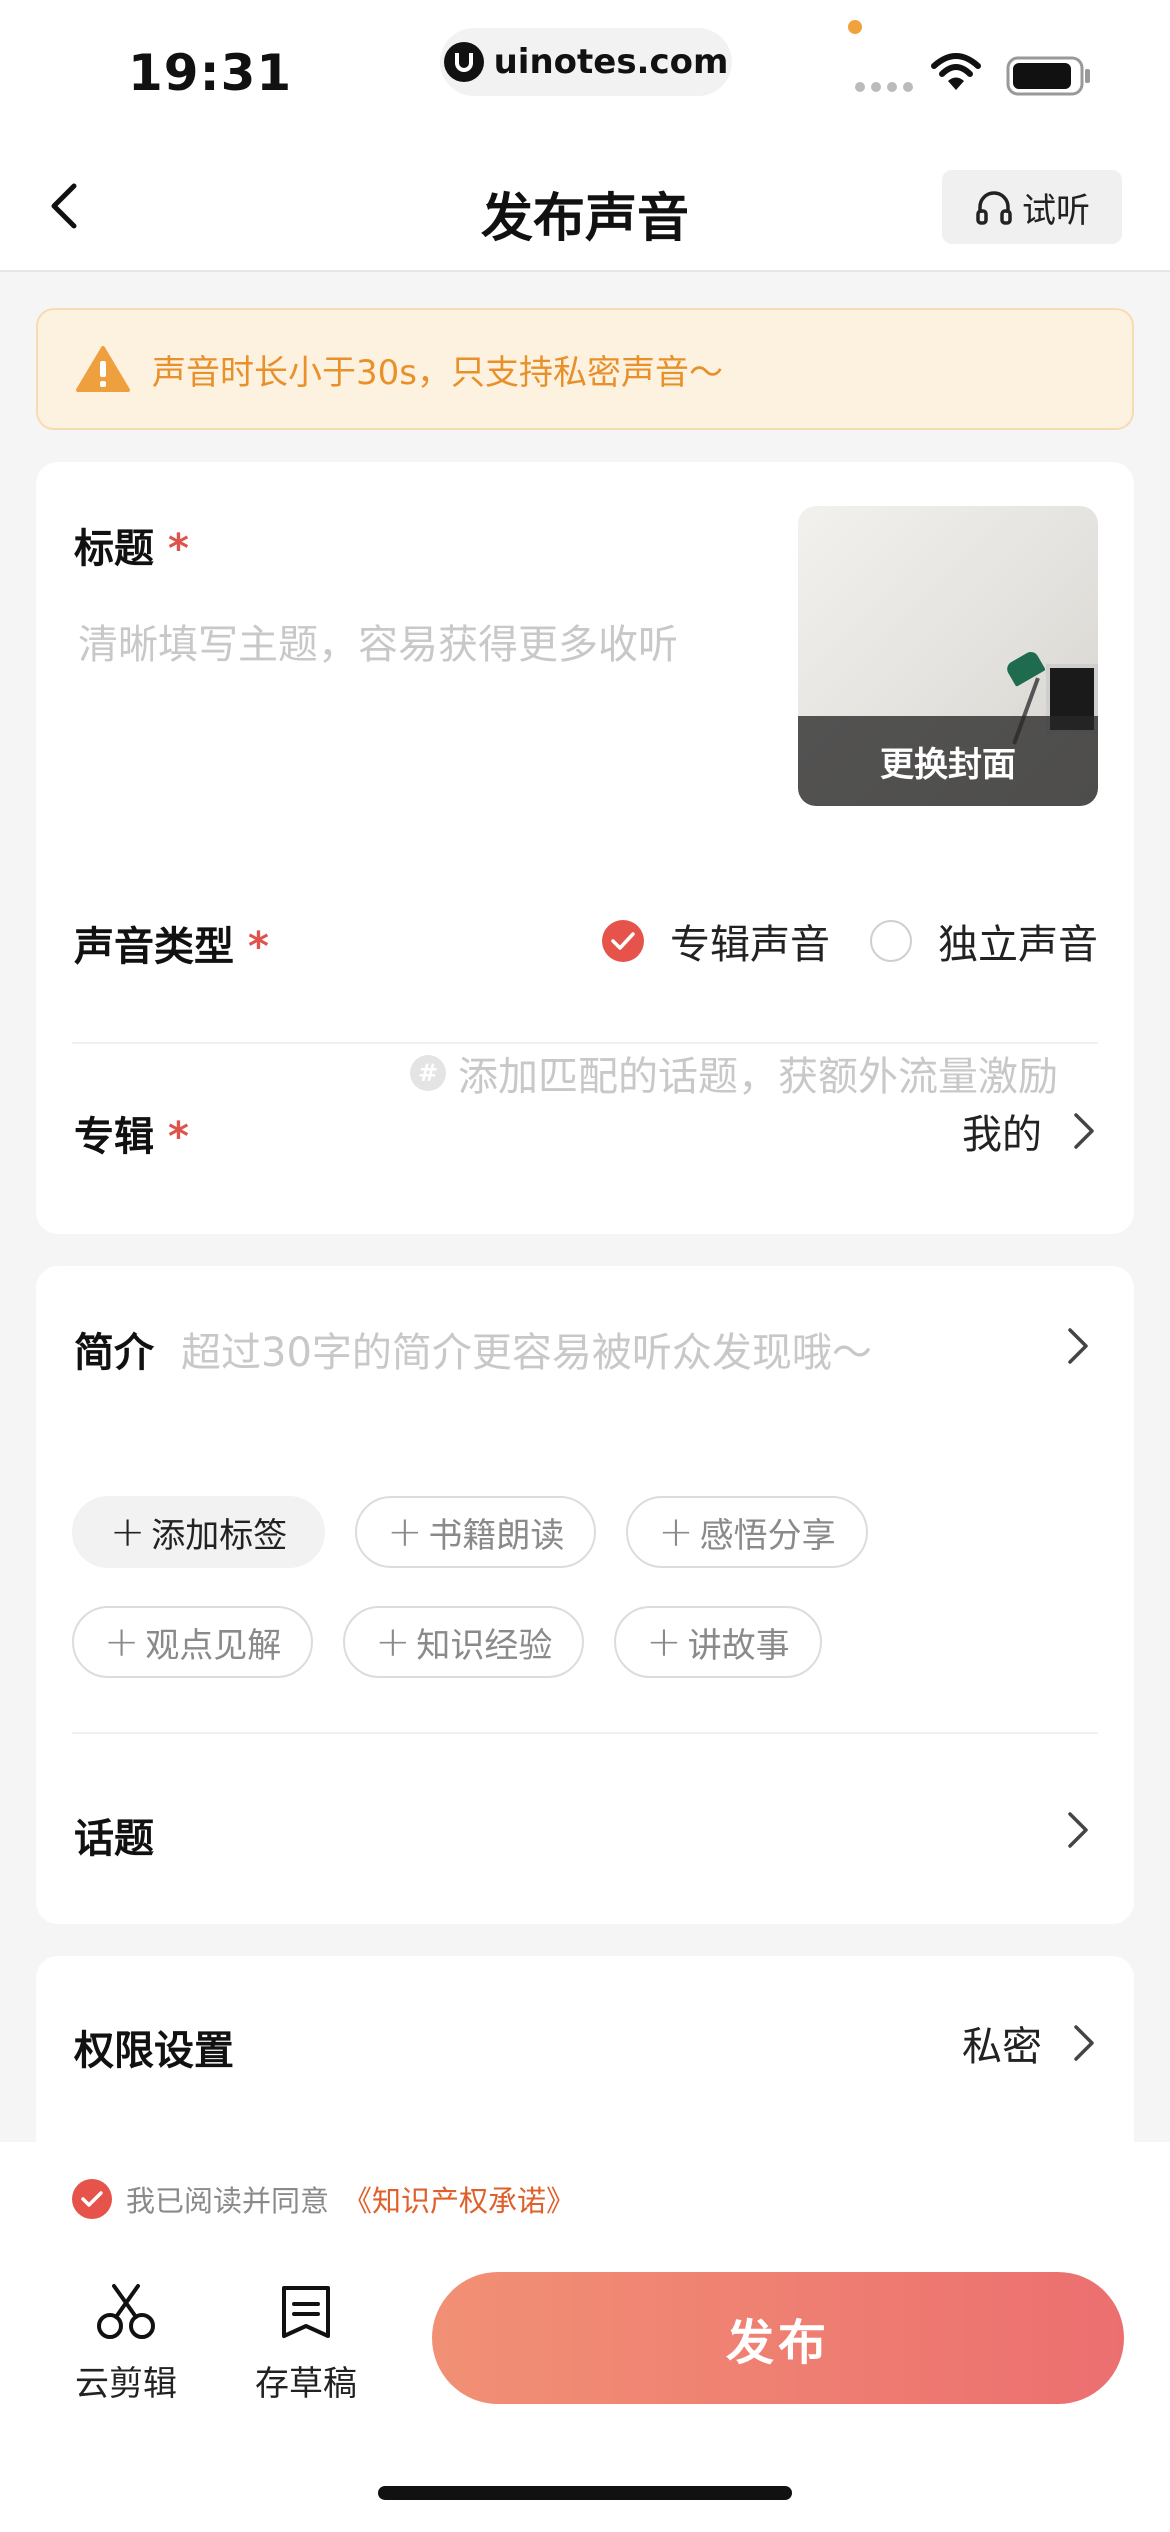  I want to click on agreement-row: 我已阅读并同意 《知识产权承诺》, so click(323, 2199).